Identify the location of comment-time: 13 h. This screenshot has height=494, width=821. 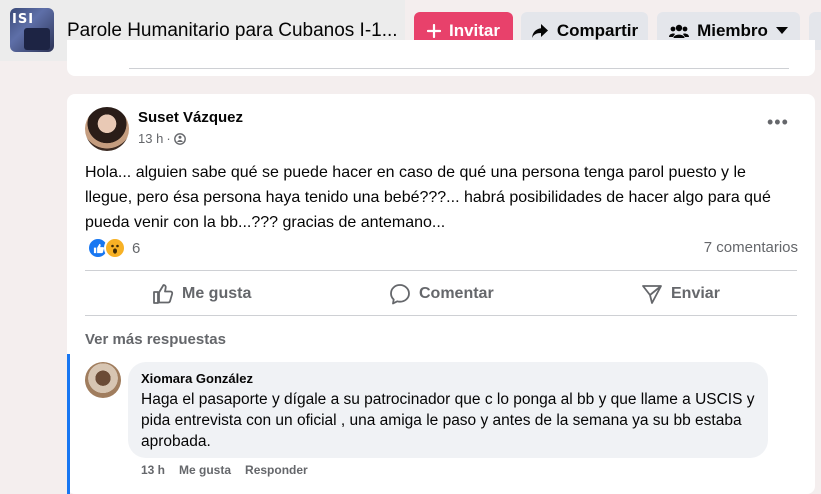
(153, 470).